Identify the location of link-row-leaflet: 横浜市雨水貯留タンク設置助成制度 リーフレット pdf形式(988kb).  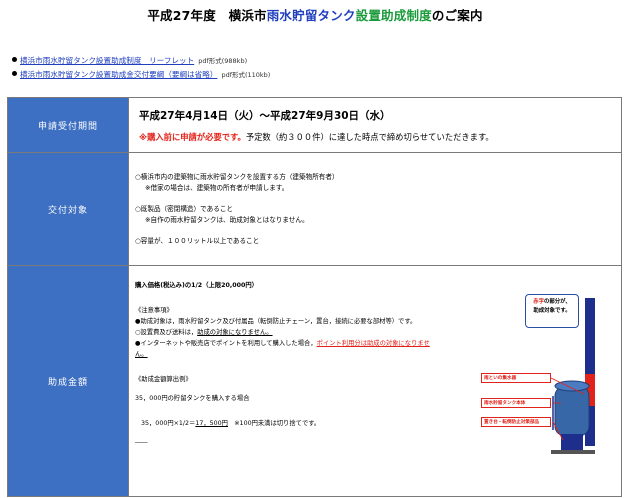
(141, 61).